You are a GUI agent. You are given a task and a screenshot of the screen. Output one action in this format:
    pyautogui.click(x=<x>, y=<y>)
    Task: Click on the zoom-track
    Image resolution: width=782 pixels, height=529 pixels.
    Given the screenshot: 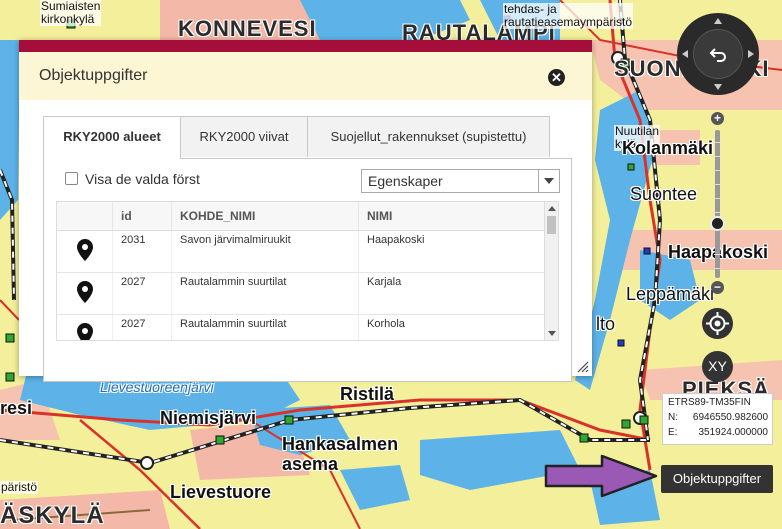 What is the action you would take?
    pyautogui.click(x=717, y=204)
    